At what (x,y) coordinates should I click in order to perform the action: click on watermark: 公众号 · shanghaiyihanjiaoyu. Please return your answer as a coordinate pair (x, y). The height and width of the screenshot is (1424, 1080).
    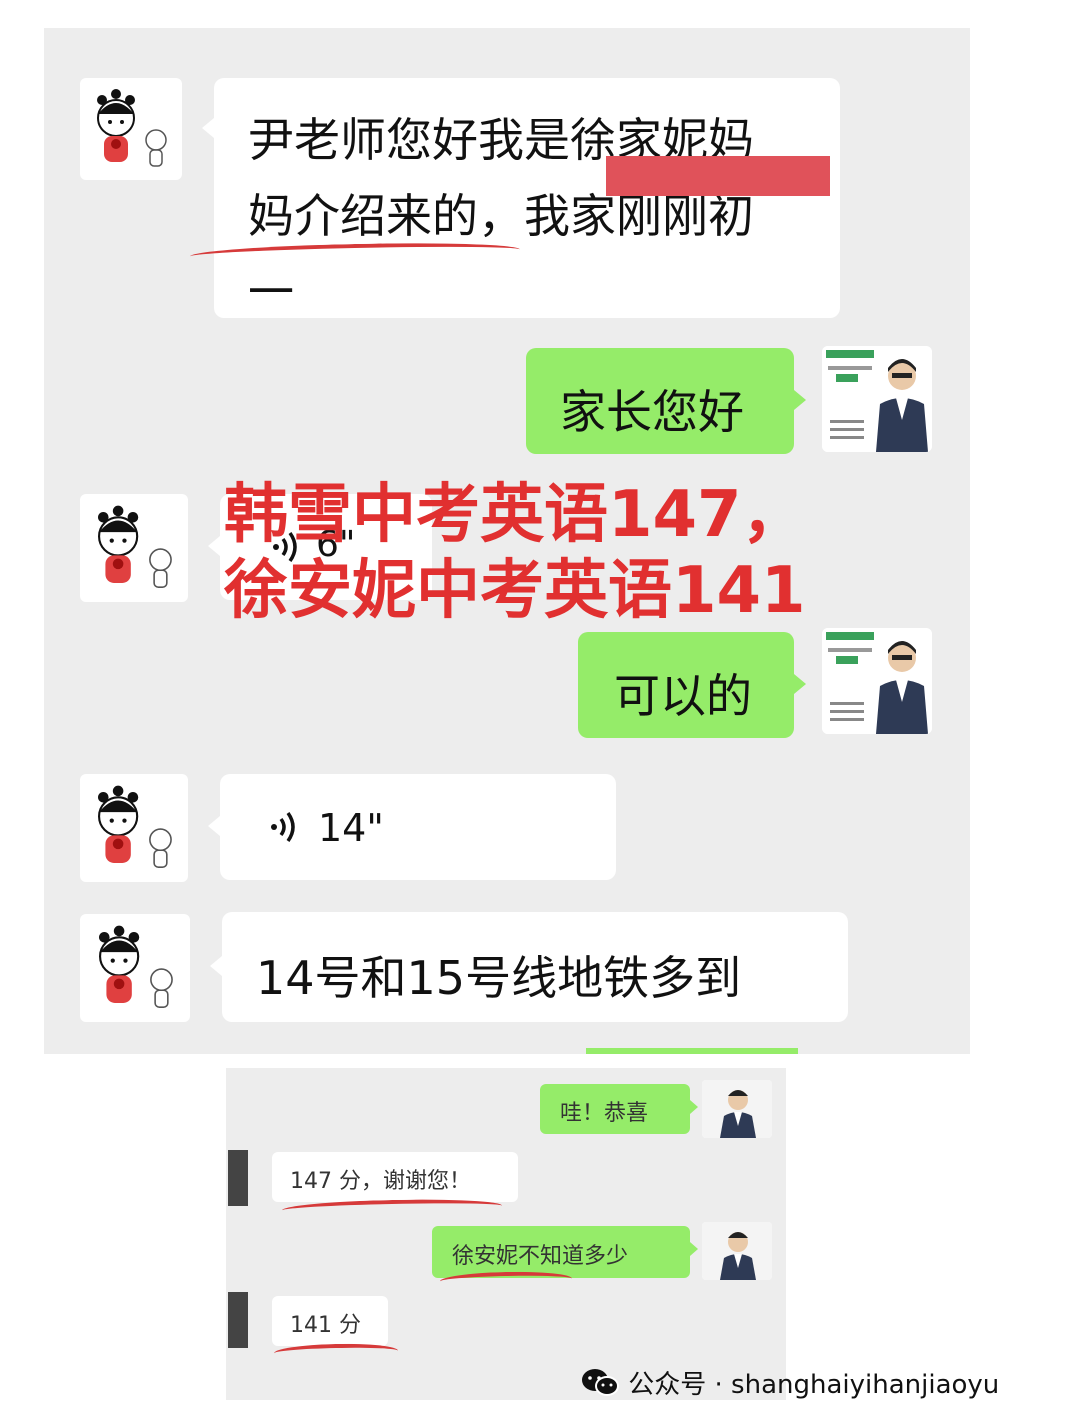
    Looking at the image, I should click on (789, 1382).